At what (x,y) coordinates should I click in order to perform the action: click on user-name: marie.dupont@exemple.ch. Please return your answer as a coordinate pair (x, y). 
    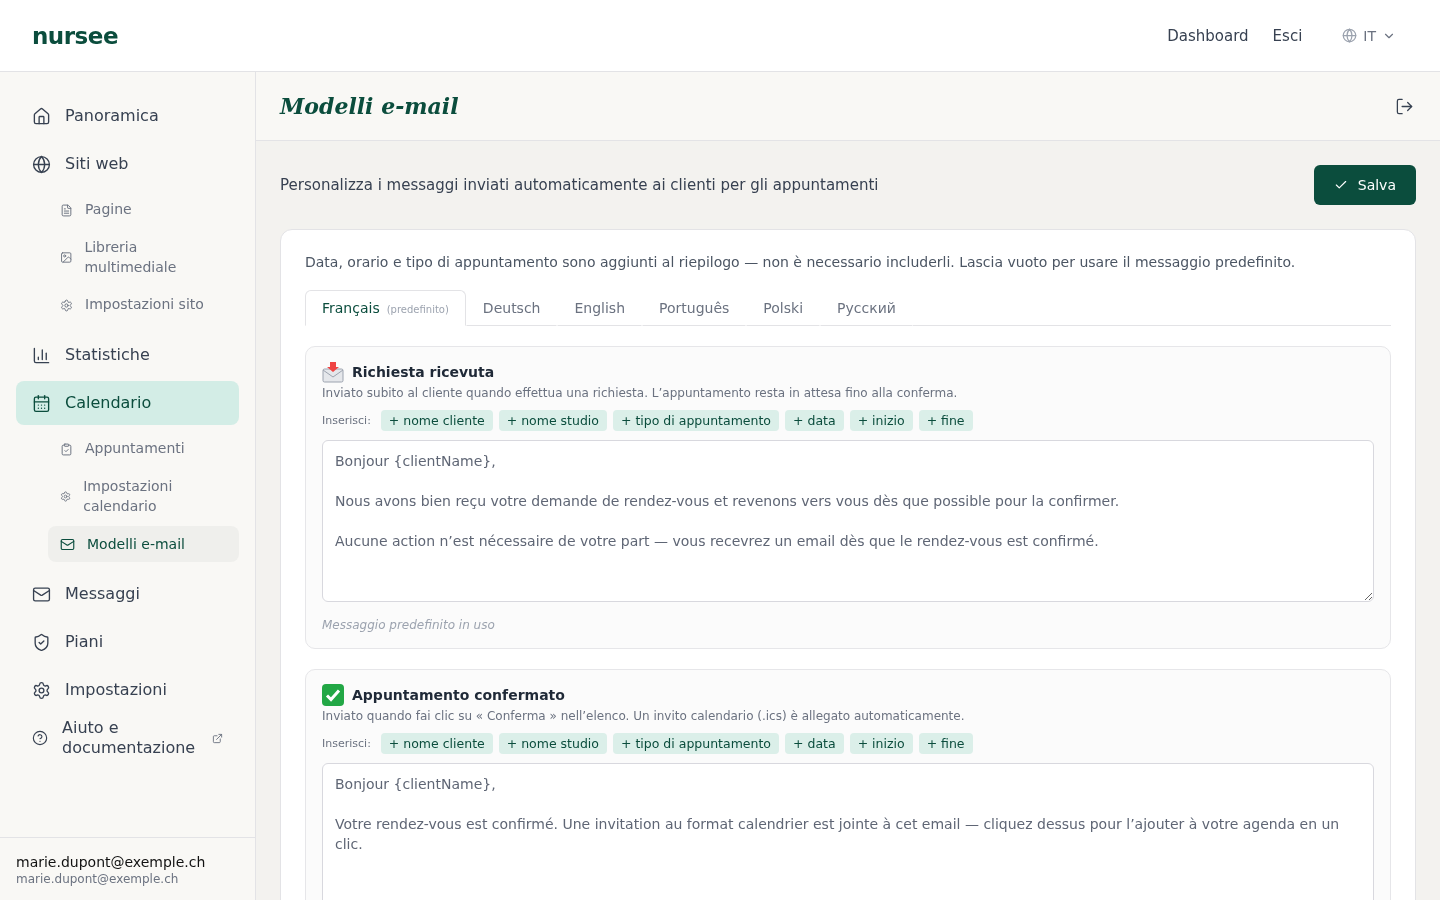
    Looking at the image, I should click on (111, 862).